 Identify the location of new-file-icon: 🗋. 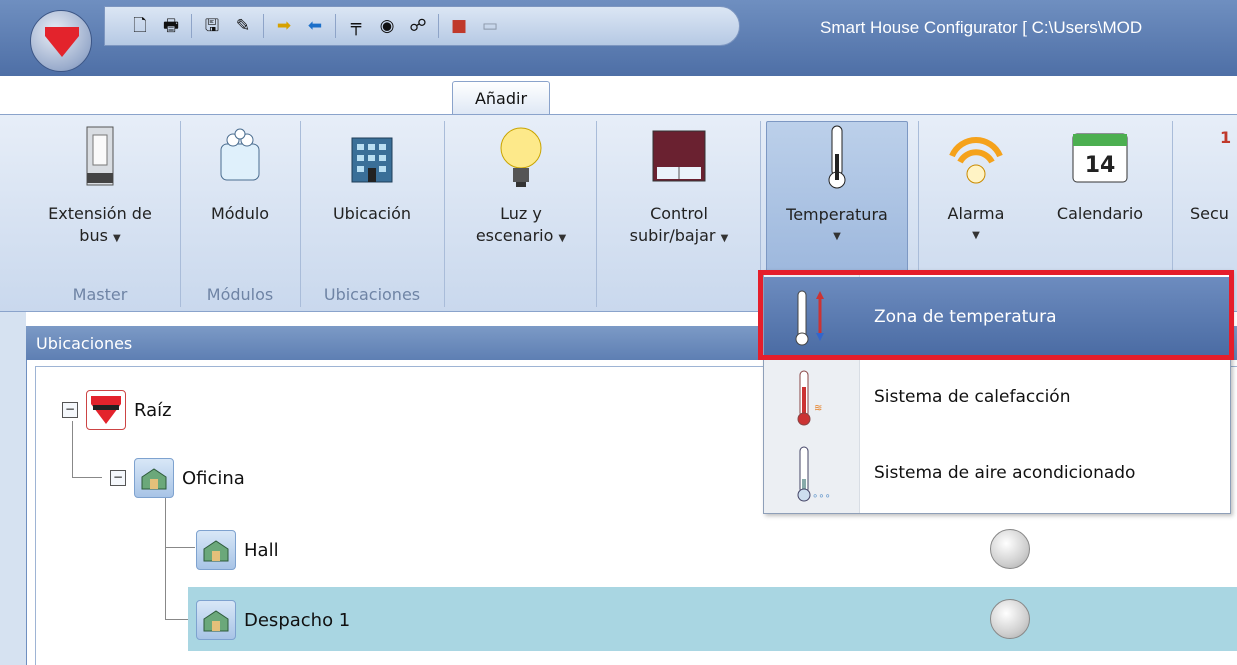
(140, 26).